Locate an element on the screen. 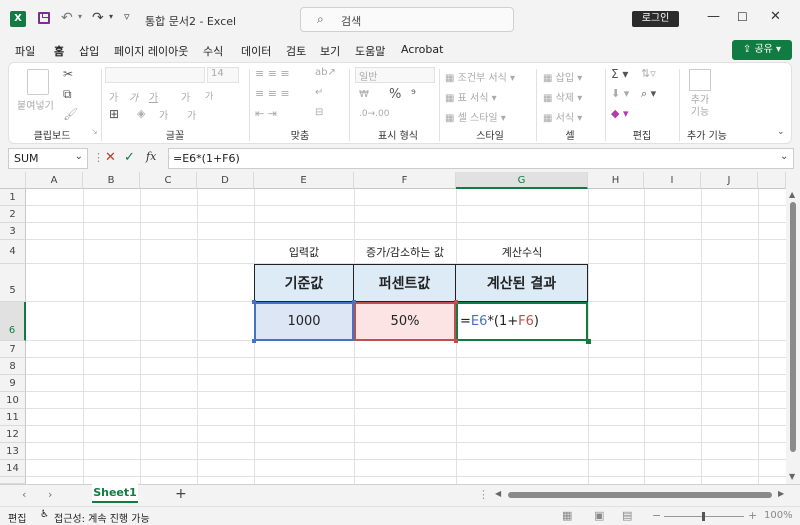 The image size is (800, 525). font-size-box: 14 is located at coordinates (223, 75).